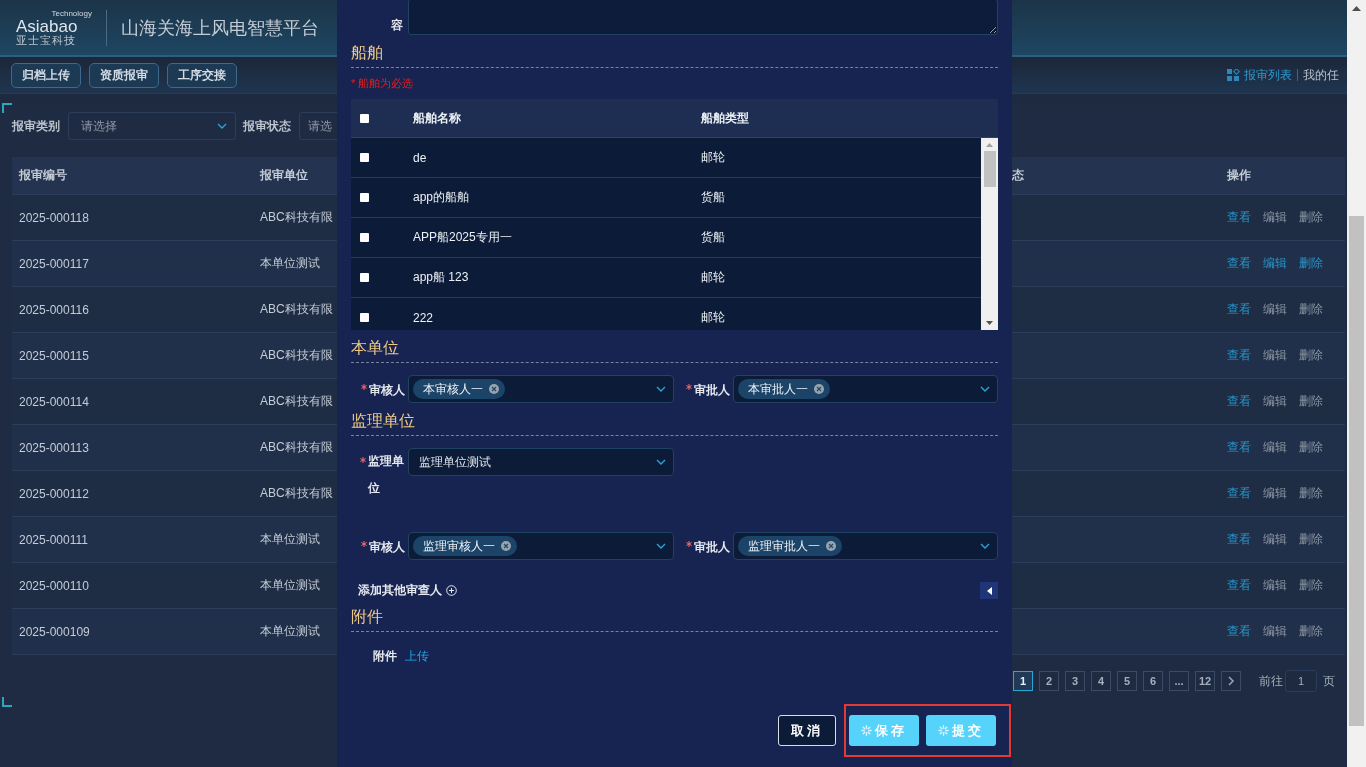 This screenshot has height=767, width=1366. What do you see at coordinates (437, 118) in the screenshot?
I see `column-header: 船舶名称` at bounding box center [437, 118].